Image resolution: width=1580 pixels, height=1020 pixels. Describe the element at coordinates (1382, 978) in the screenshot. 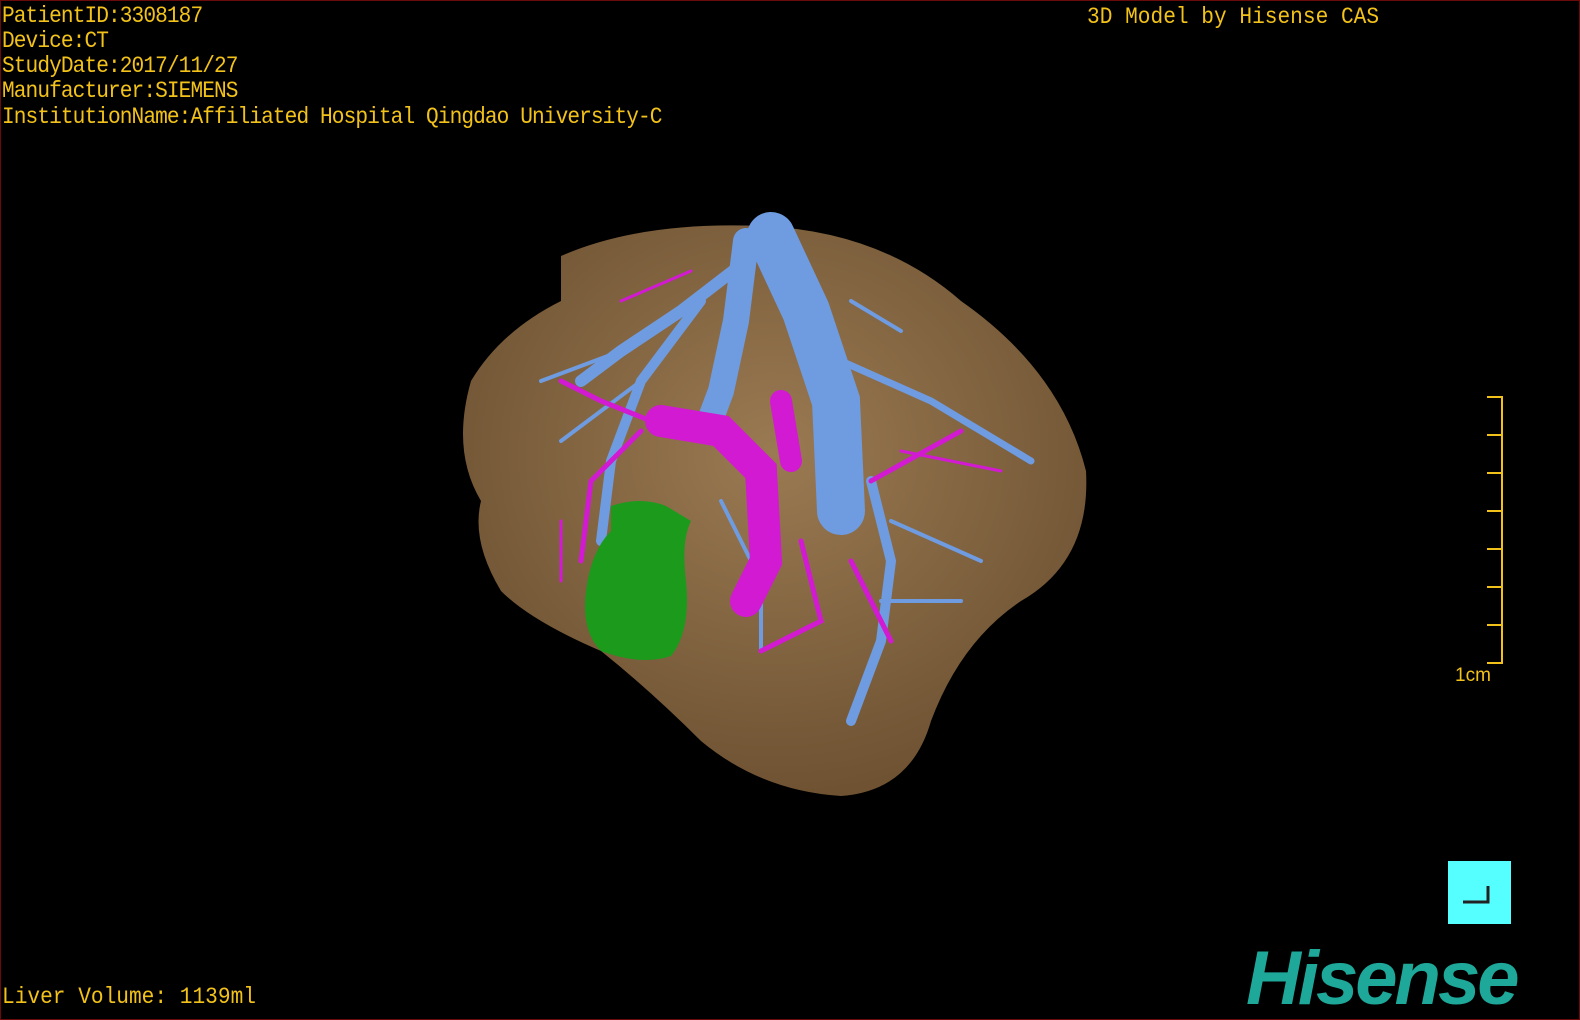

I see `hisense-logo: Hisense` at that location.